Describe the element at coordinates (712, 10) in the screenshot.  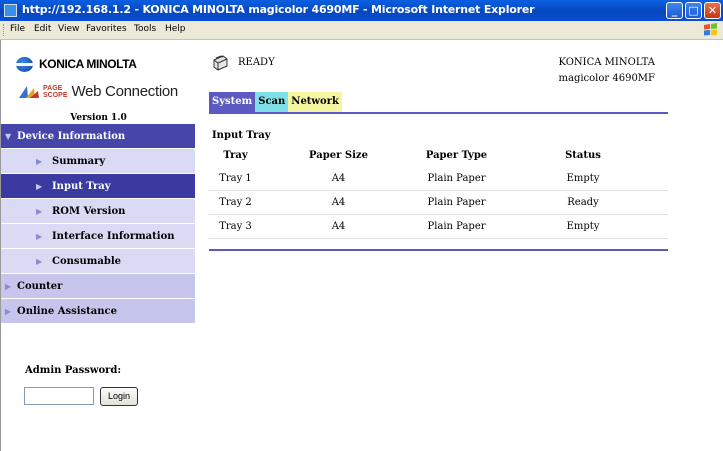
I see `close-button: ✕` at that location.